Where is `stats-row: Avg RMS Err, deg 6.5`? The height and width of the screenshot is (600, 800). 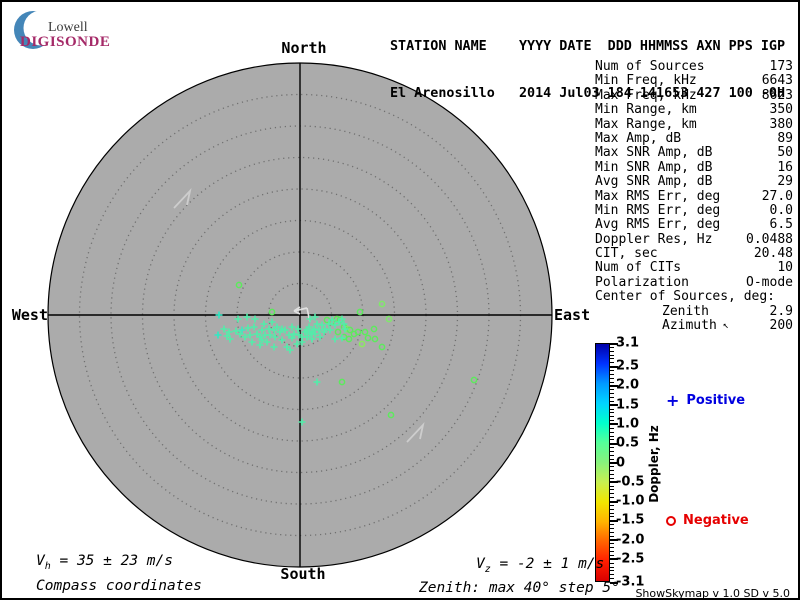
stats-row: Avg RMS Err, deg 6.5 is located at coordinates (694, 225).